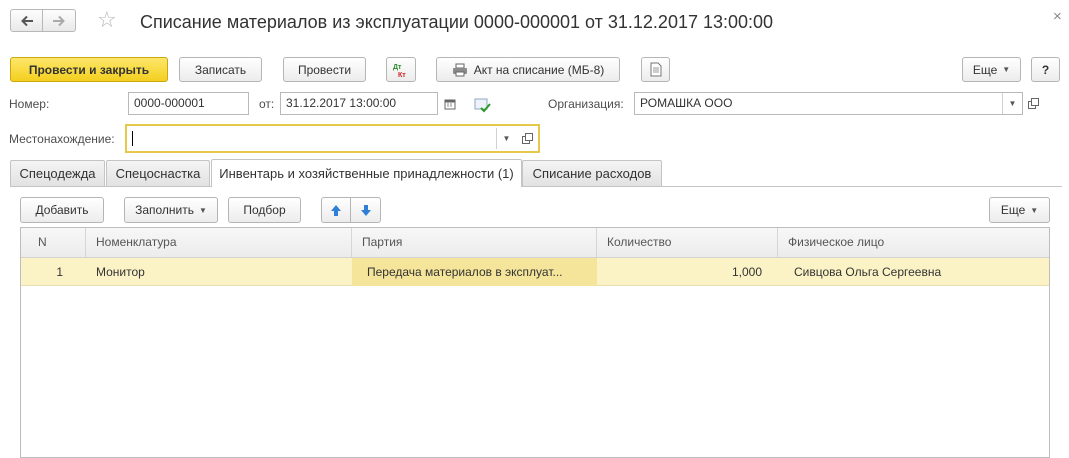 The width and height of the screenshot is (1069, 458). What do you see at coordinates (359, 103) in the screenshot?
I see `date-field: 31.12.2017 13:00:00` at bounding box center [359, 103].